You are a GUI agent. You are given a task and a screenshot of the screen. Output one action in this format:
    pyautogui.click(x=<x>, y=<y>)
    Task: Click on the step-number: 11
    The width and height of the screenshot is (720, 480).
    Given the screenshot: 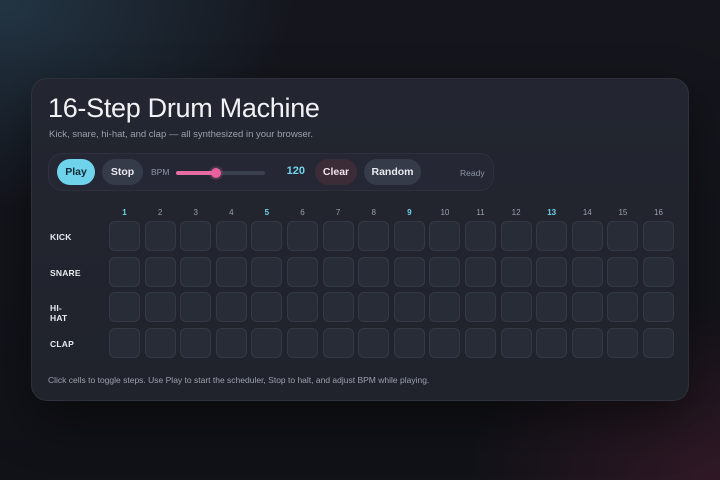 What is the action you would take?
    pyautogui.click(x=480, y=212)
    